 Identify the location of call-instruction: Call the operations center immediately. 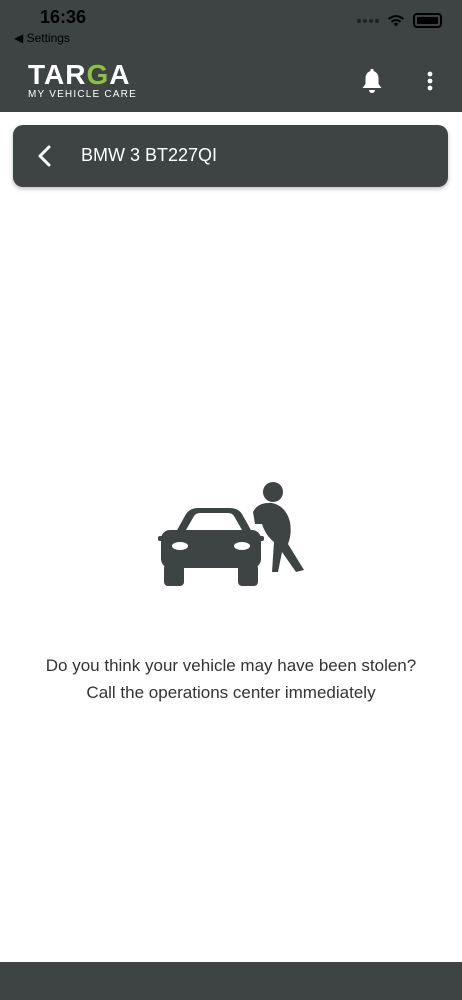
(231, 692).